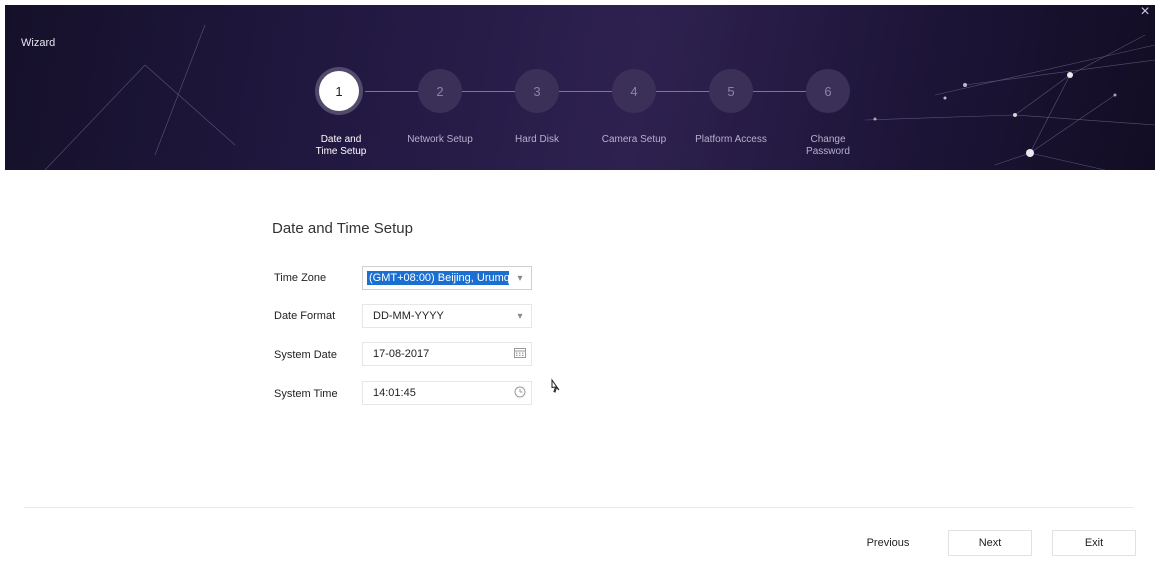 The width and height of the screenshot is (1160, 579). Describe the element at coordinates (537, 91) in the screenshot. I see `step-3-circle: 3` at that location.